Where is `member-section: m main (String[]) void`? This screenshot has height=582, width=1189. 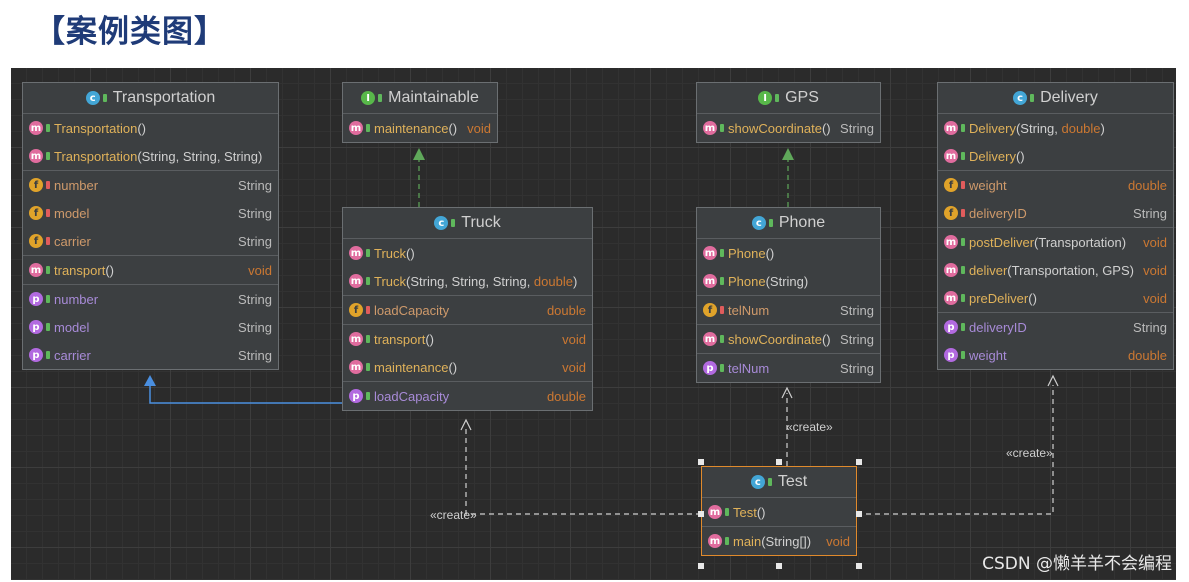
member-section: m main (String[]) void is located at coordinates (779, 541).